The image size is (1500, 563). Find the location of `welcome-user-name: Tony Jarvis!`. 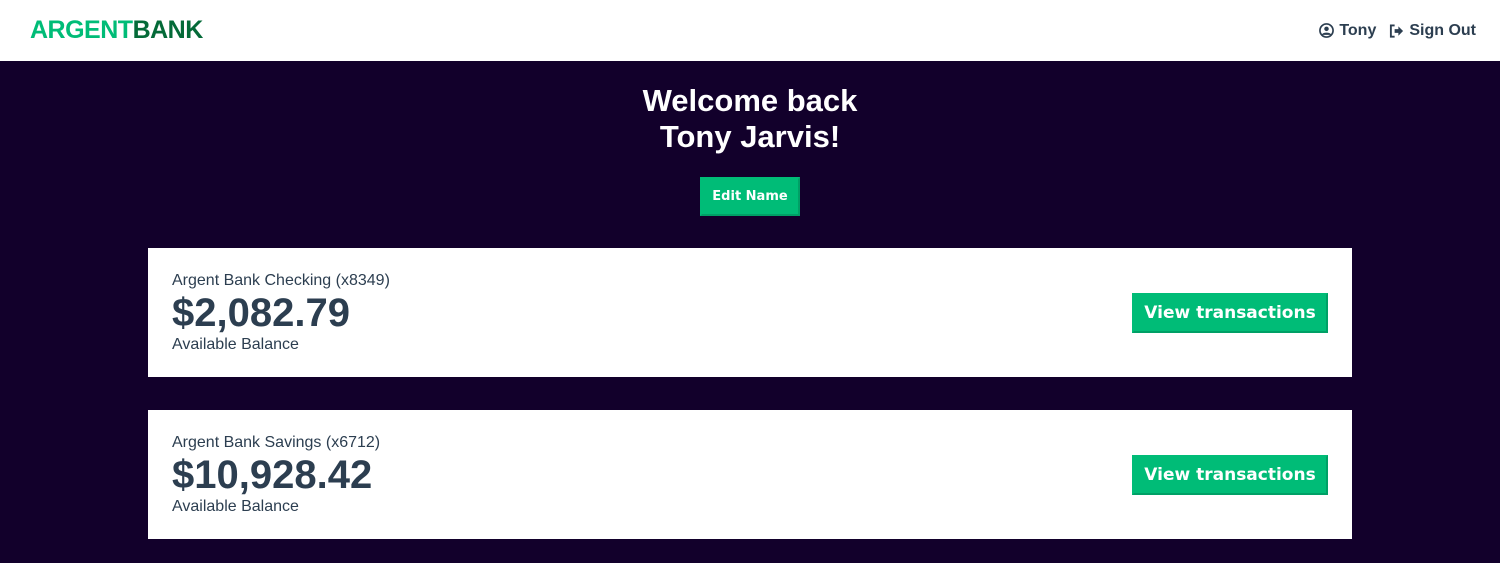

welcome-user-name: Tony Jarvis! is located at coordinates (750, 136).